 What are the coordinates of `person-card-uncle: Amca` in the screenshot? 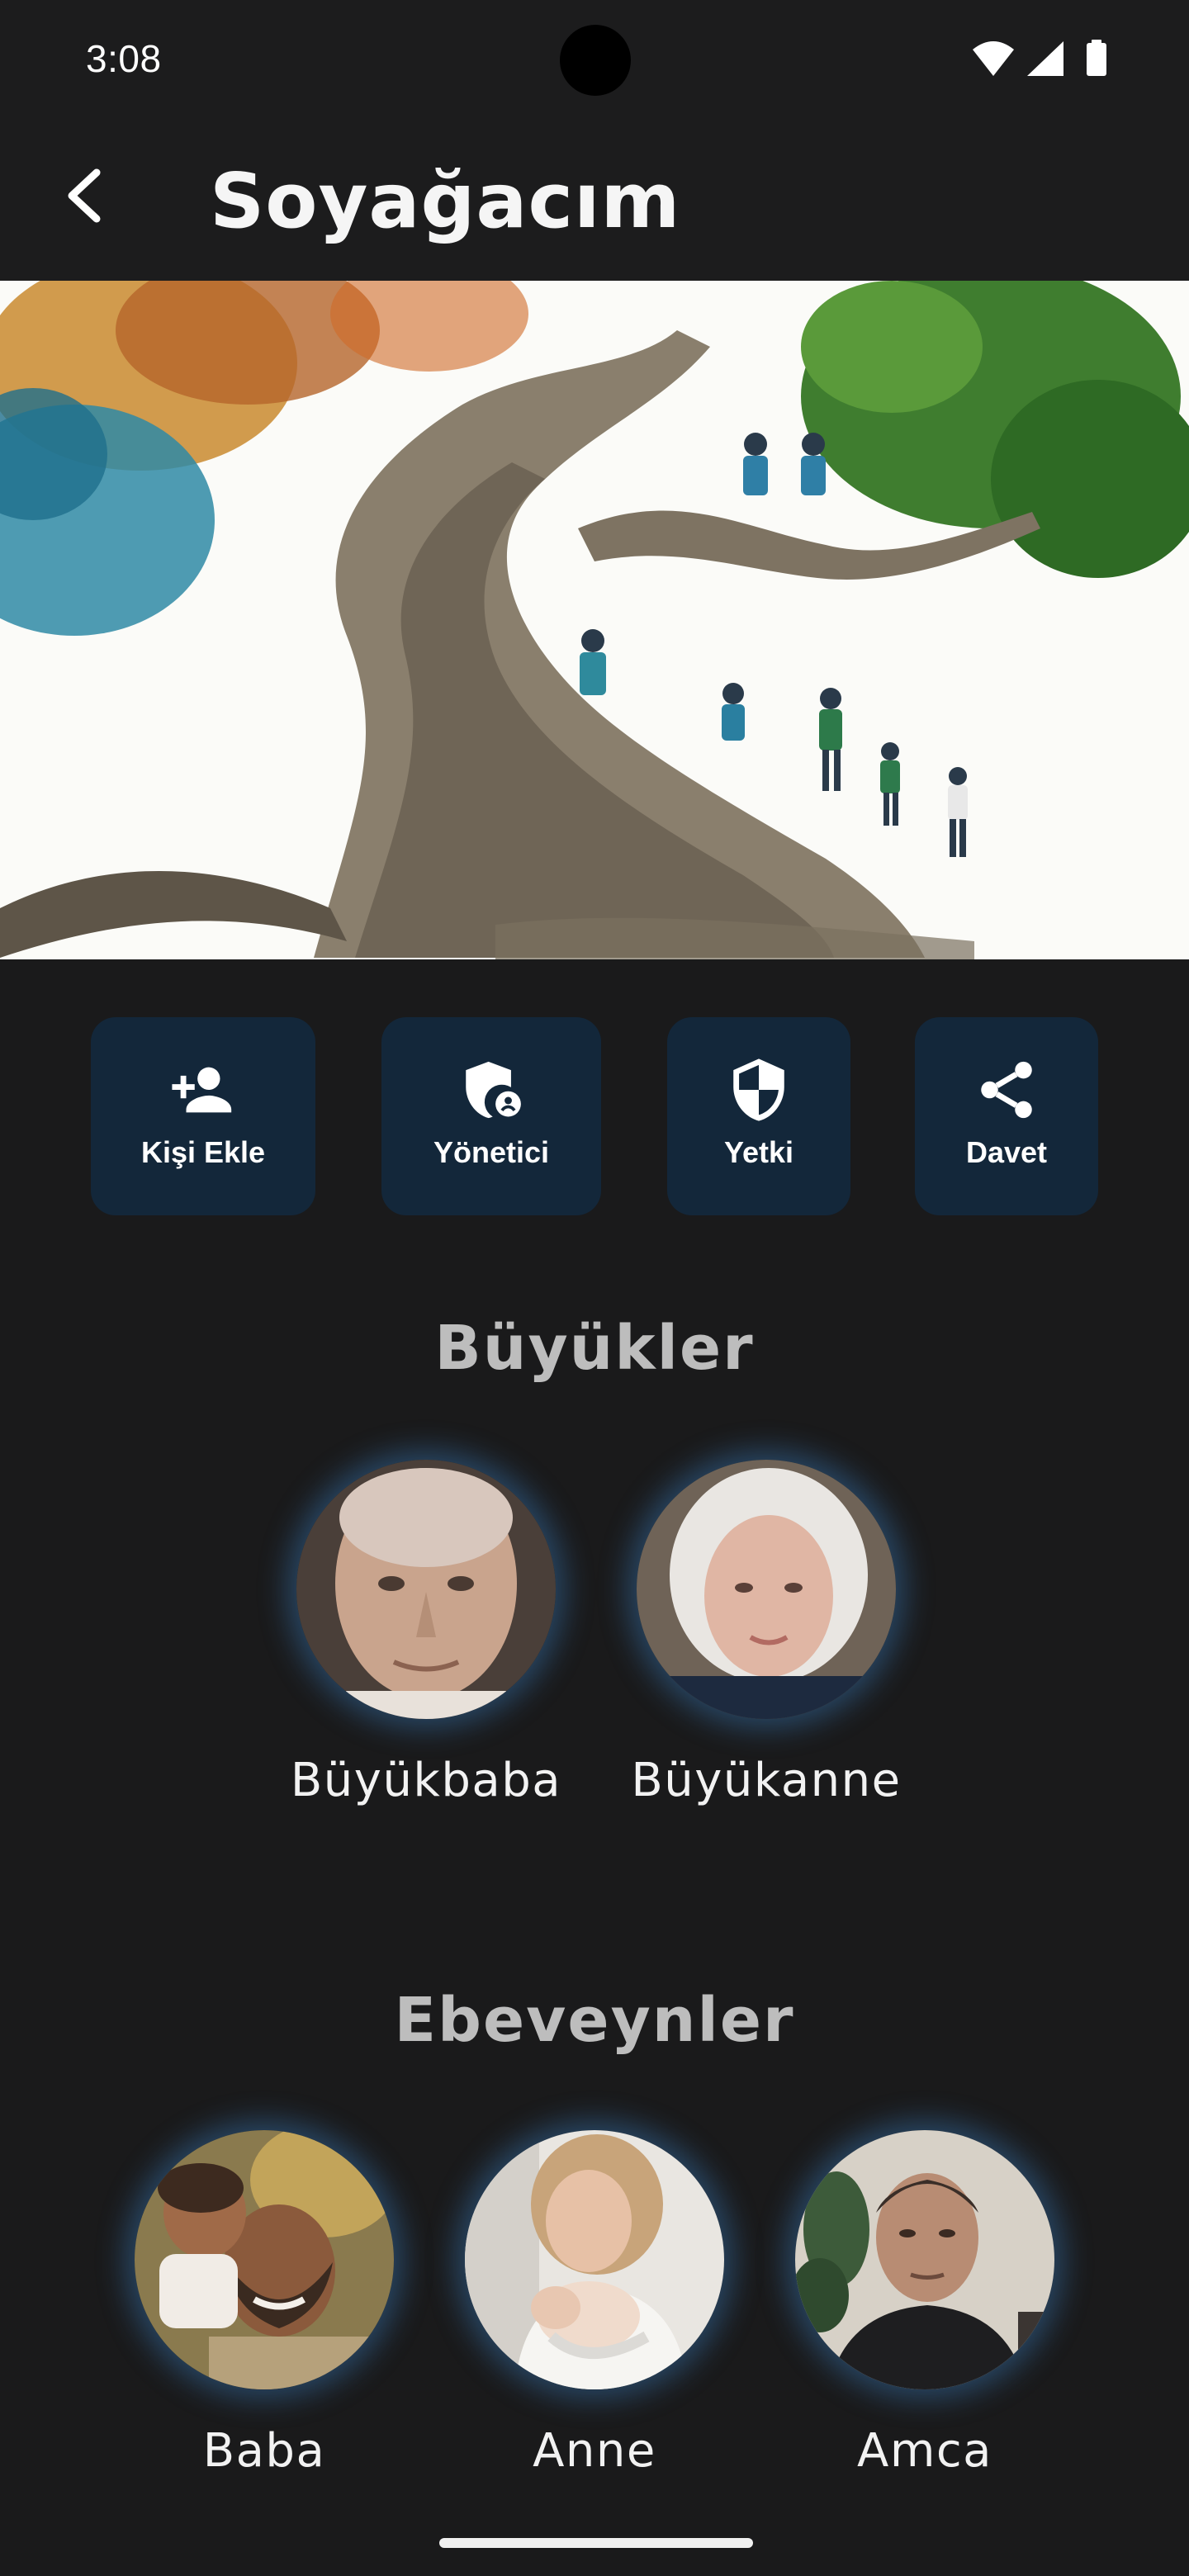 It's located at (925, 2304).